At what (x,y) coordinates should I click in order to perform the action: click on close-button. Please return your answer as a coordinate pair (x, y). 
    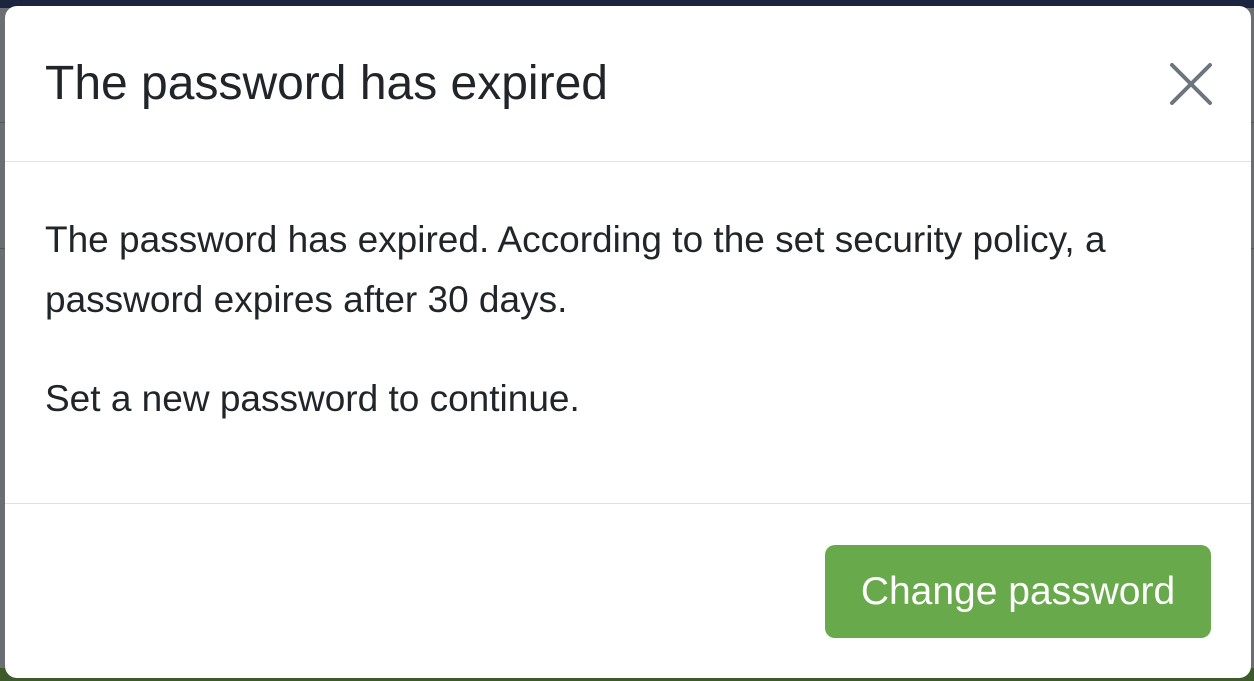
    Looking at the image, I should click on (1191, 84).